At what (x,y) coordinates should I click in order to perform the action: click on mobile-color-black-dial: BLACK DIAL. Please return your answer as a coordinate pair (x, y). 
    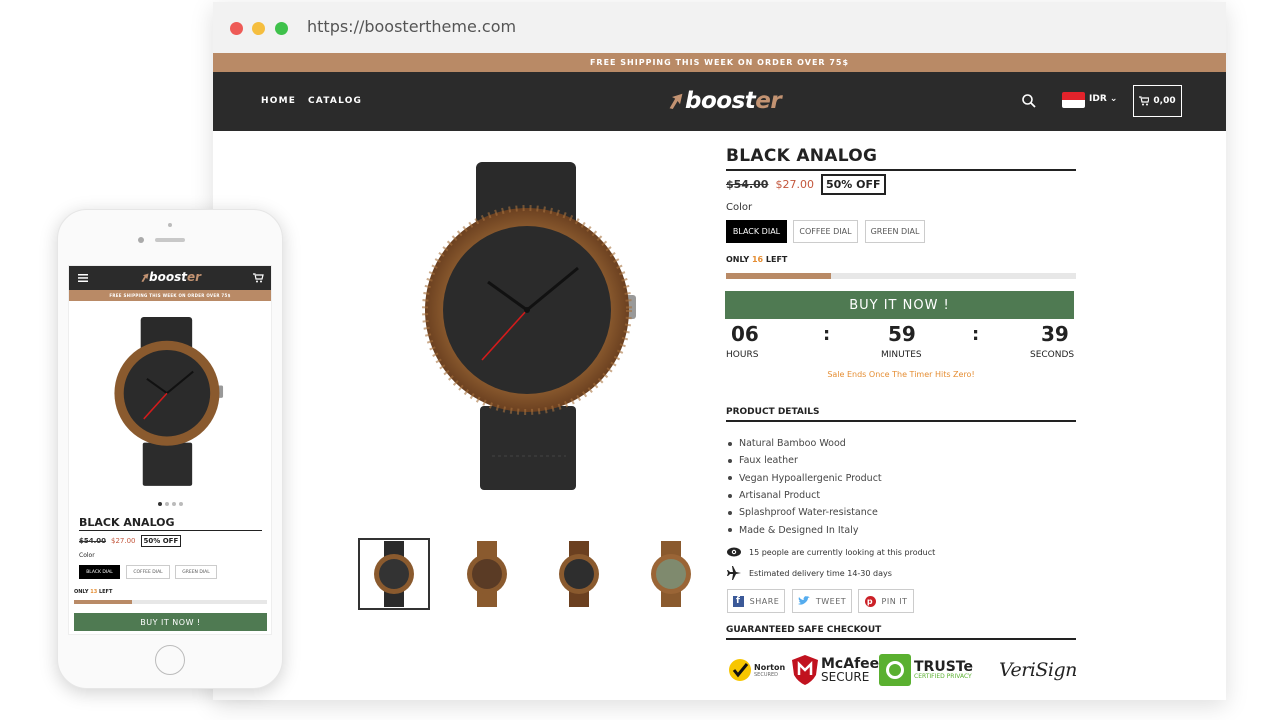
    Looking at the image, I should click on (99, 572).